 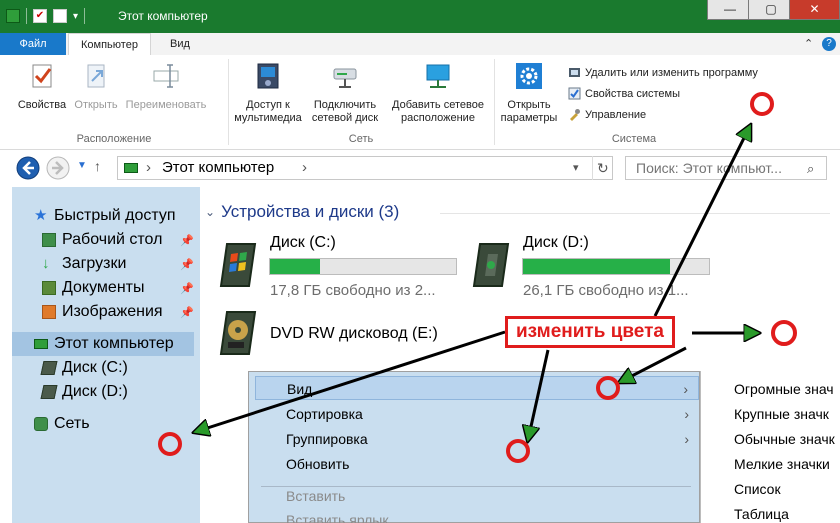 What do you see at coordinates (829, 44) in the screenshot?
I see `help-icon: ?` at bounding box center [829, 44].